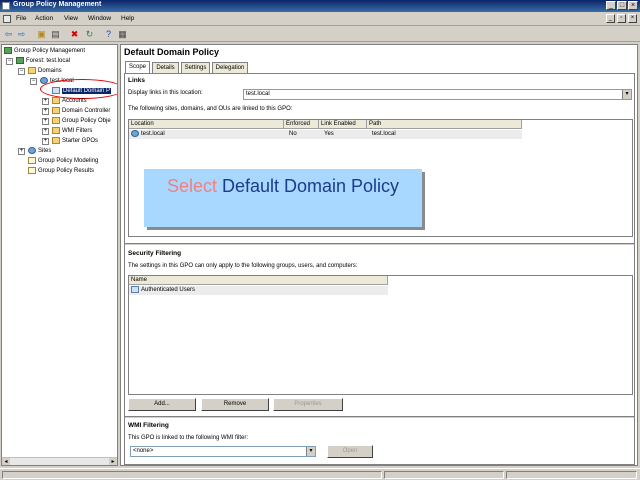 This screenshot has width=640, height=480. I want to click on remove-button: Remove, so click(235, 404).